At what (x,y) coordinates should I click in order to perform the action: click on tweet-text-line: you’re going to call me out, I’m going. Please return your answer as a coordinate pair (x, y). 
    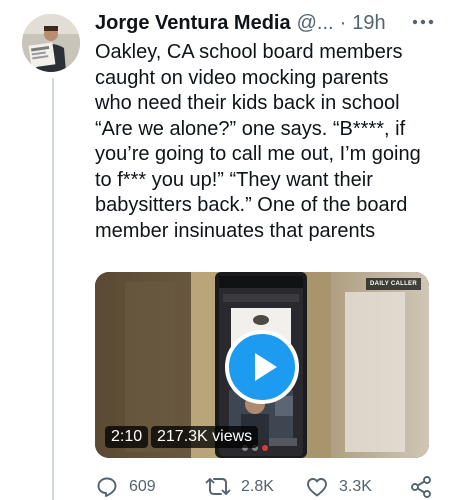
    Looking at the image, I should click on (258, 154).